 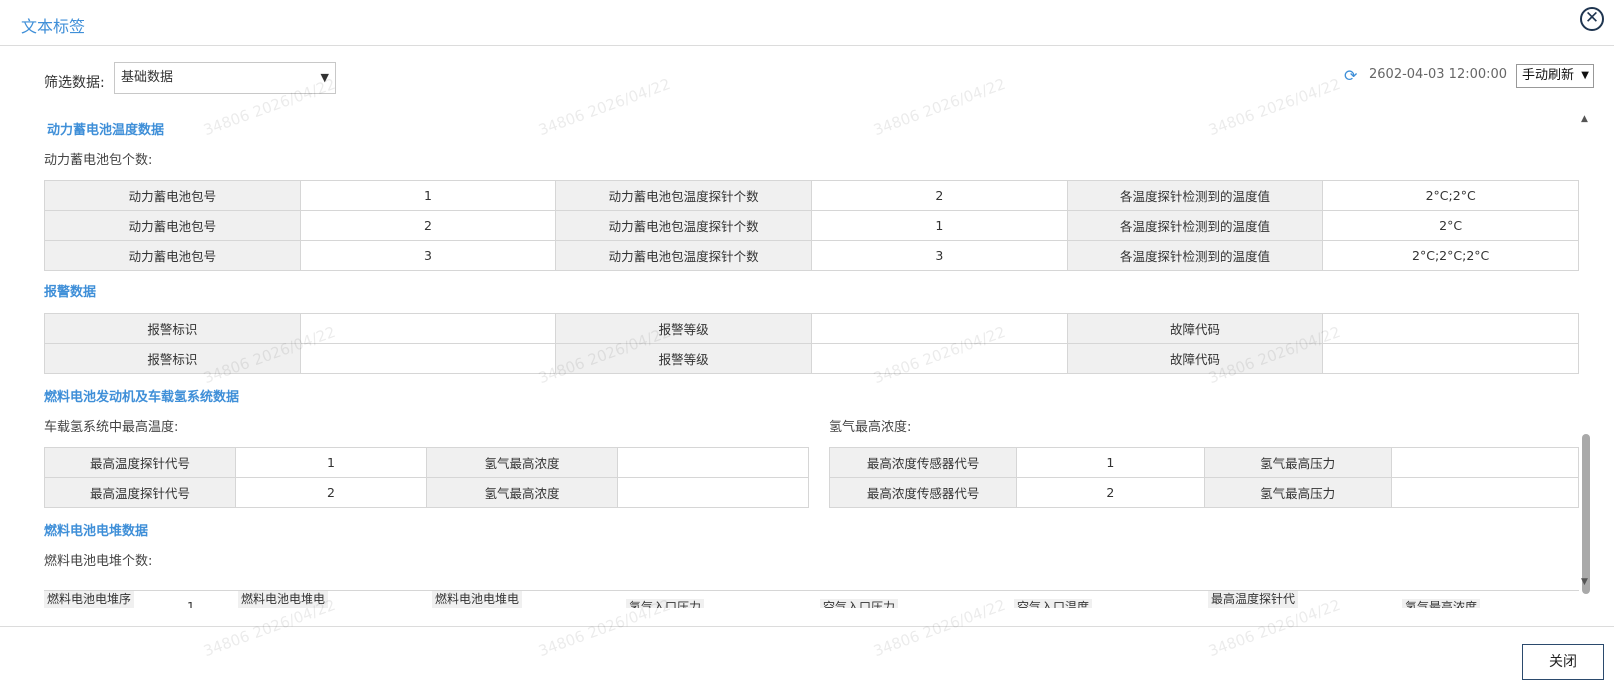 I want to click on table-row: 动力蓄电池包号 1 动力蓄电池包温度探针个数 2 各温度探针检测到的温度值 2°C;2°C, so click(x=811, y=195).